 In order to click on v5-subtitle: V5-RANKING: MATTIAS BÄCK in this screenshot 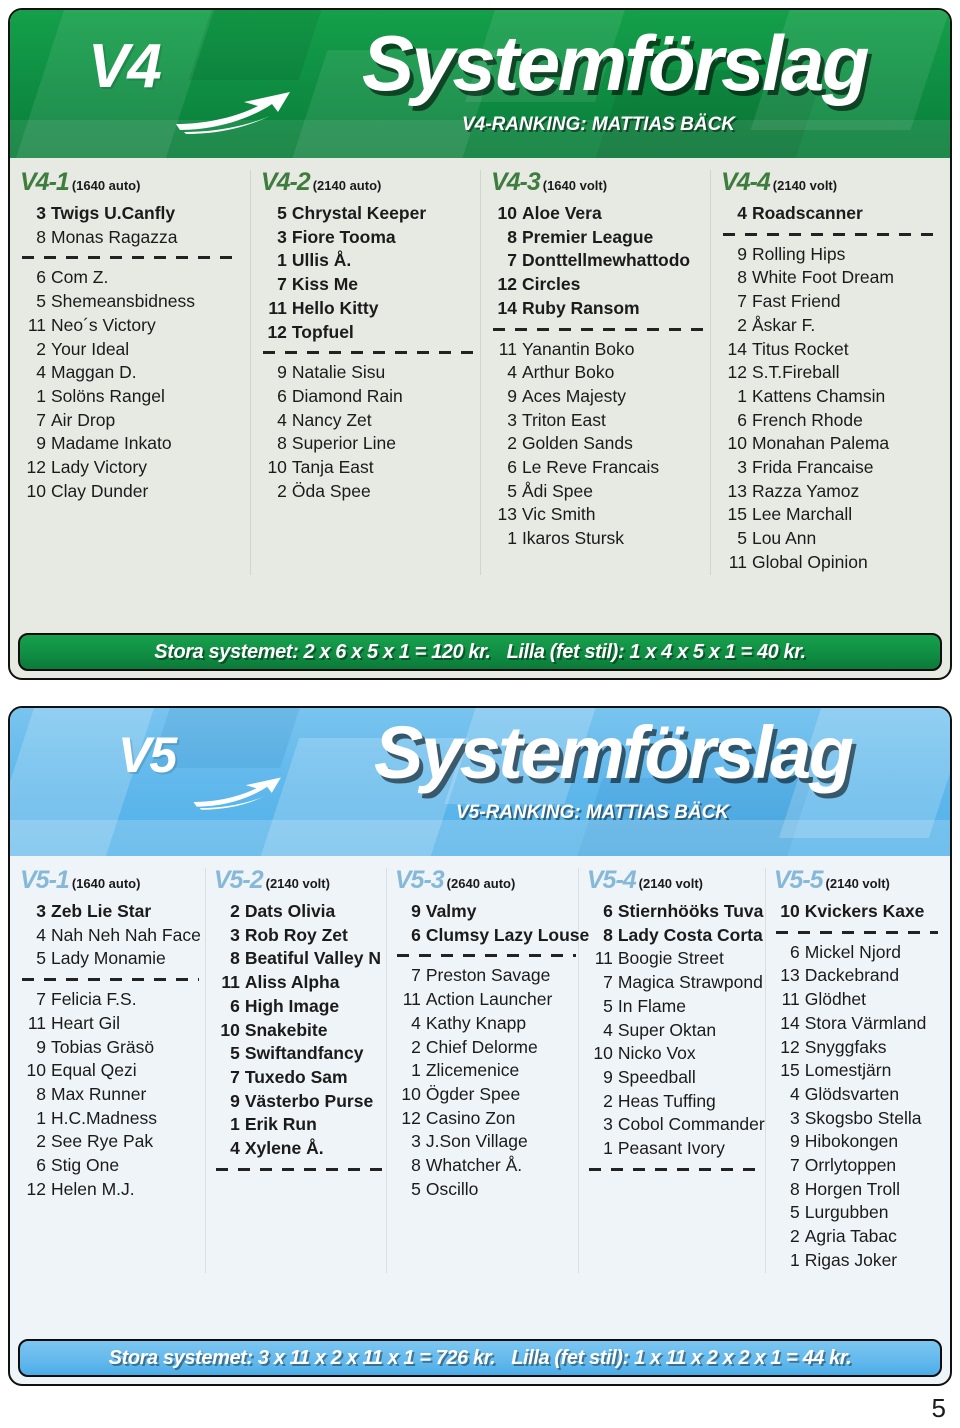, I will do `click(593, 812)`.